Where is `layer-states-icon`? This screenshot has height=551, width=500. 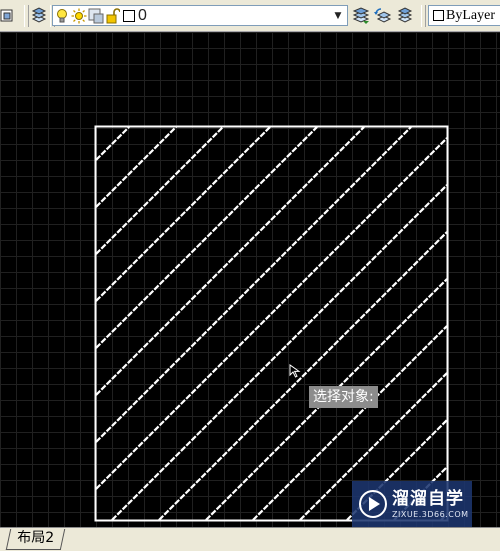 layer-states-icon is located at coordinates (8, 16).